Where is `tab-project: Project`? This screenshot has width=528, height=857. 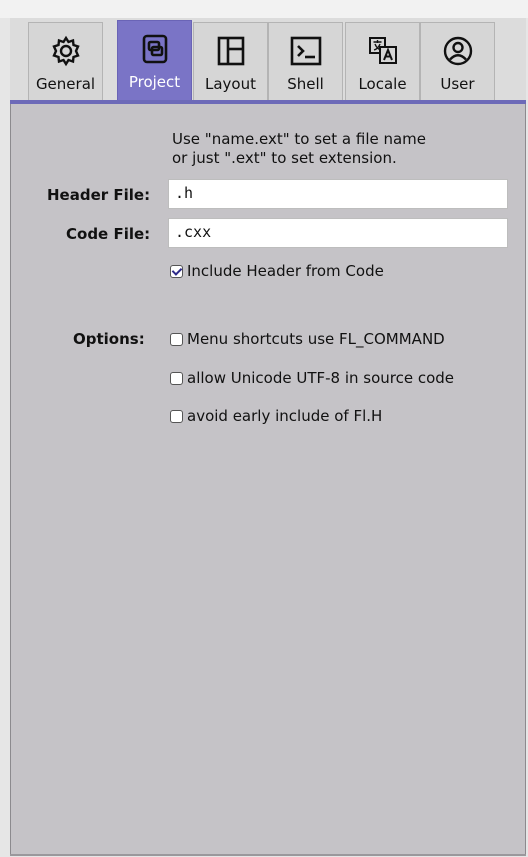 tab-project: Project is located at coordinates (154, 60).